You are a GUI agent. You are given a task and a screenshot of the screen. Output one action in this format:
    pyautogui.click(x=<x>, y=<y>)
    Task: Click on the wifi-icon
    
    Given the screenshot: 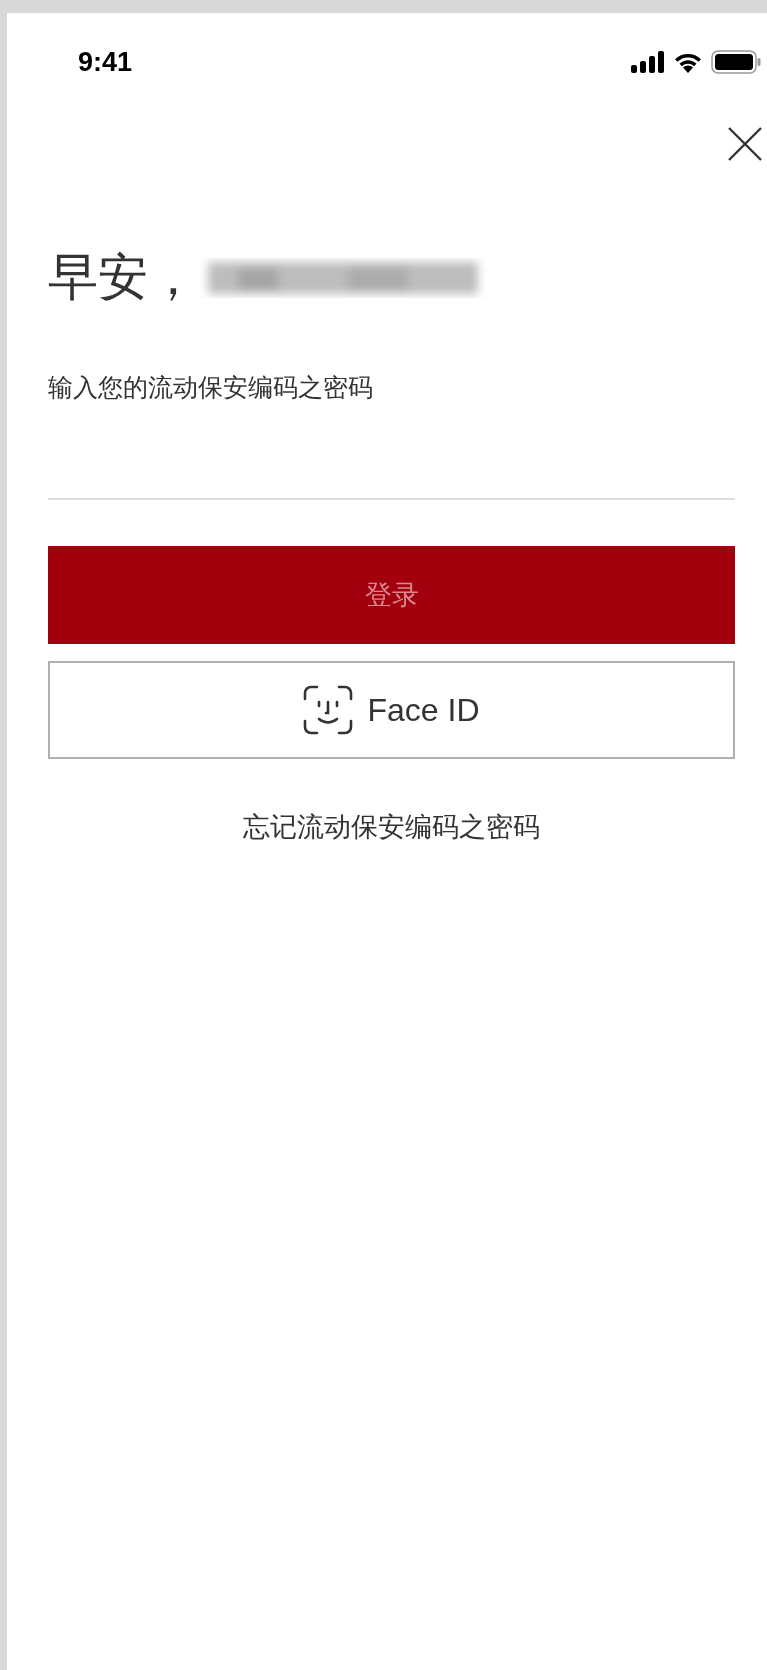 What is the action you would take?
    pyautogui.click(x=688, y=62)
    